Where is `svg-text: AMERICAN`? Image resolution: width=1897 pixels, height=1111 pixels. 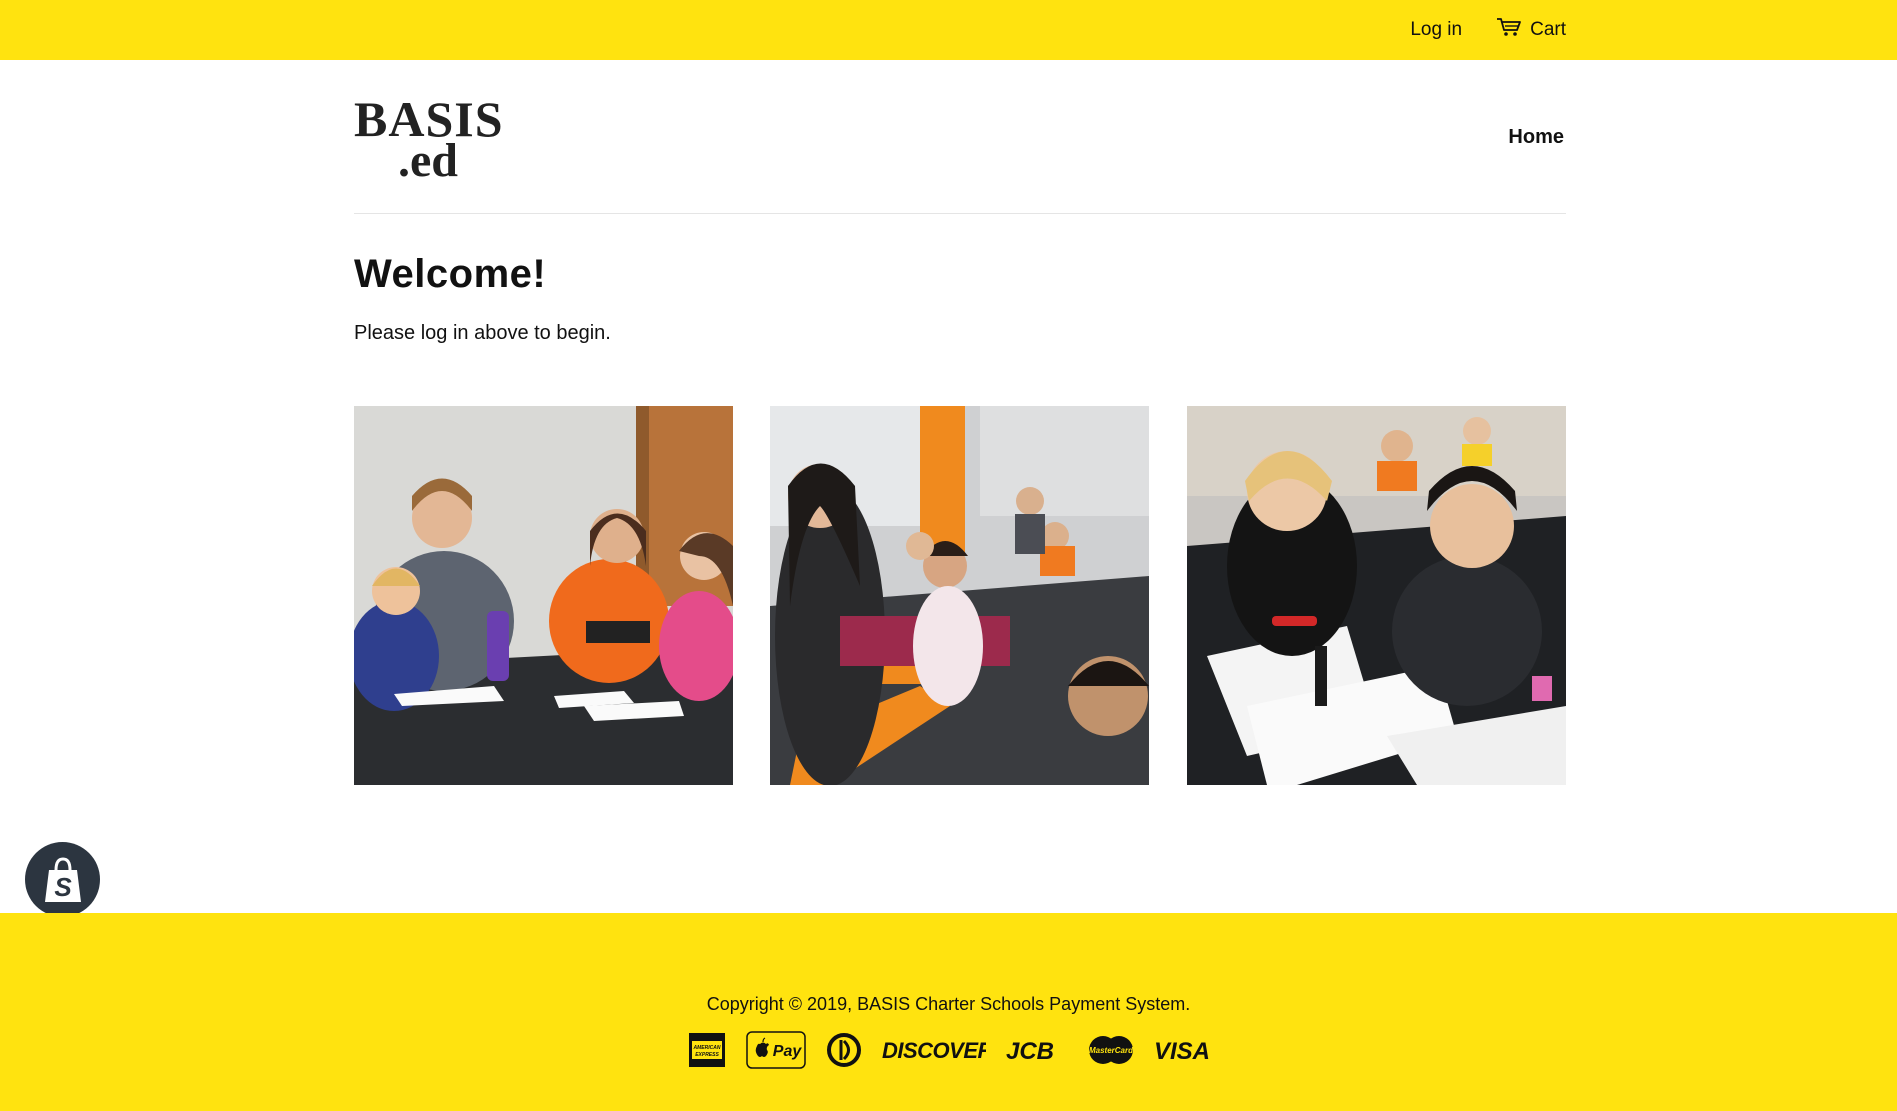 svg-text: AMERICAN is located at coordinates (706, 1048).